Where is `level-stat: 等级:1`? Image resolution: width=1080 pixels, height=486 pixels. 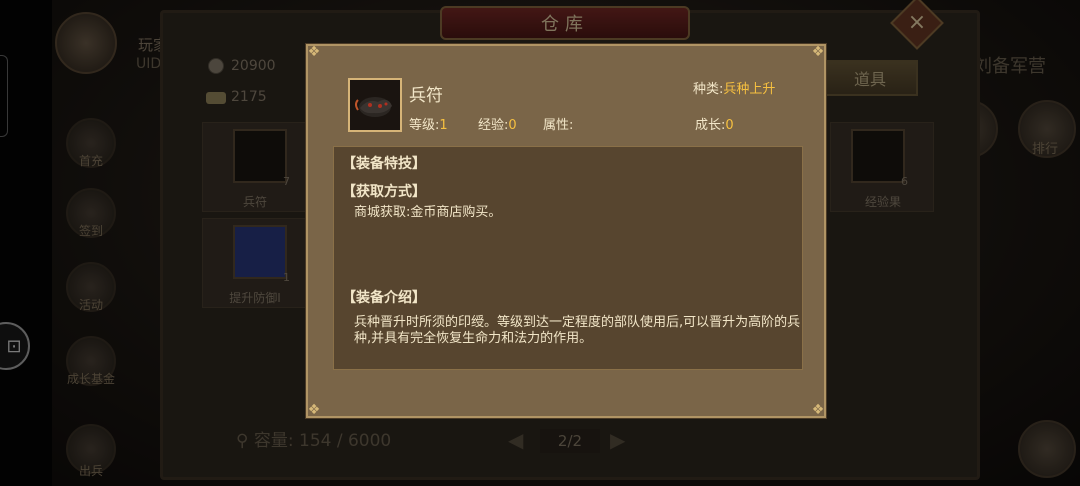 level-stat: 等级:1 is located at coordinates (428, 123).